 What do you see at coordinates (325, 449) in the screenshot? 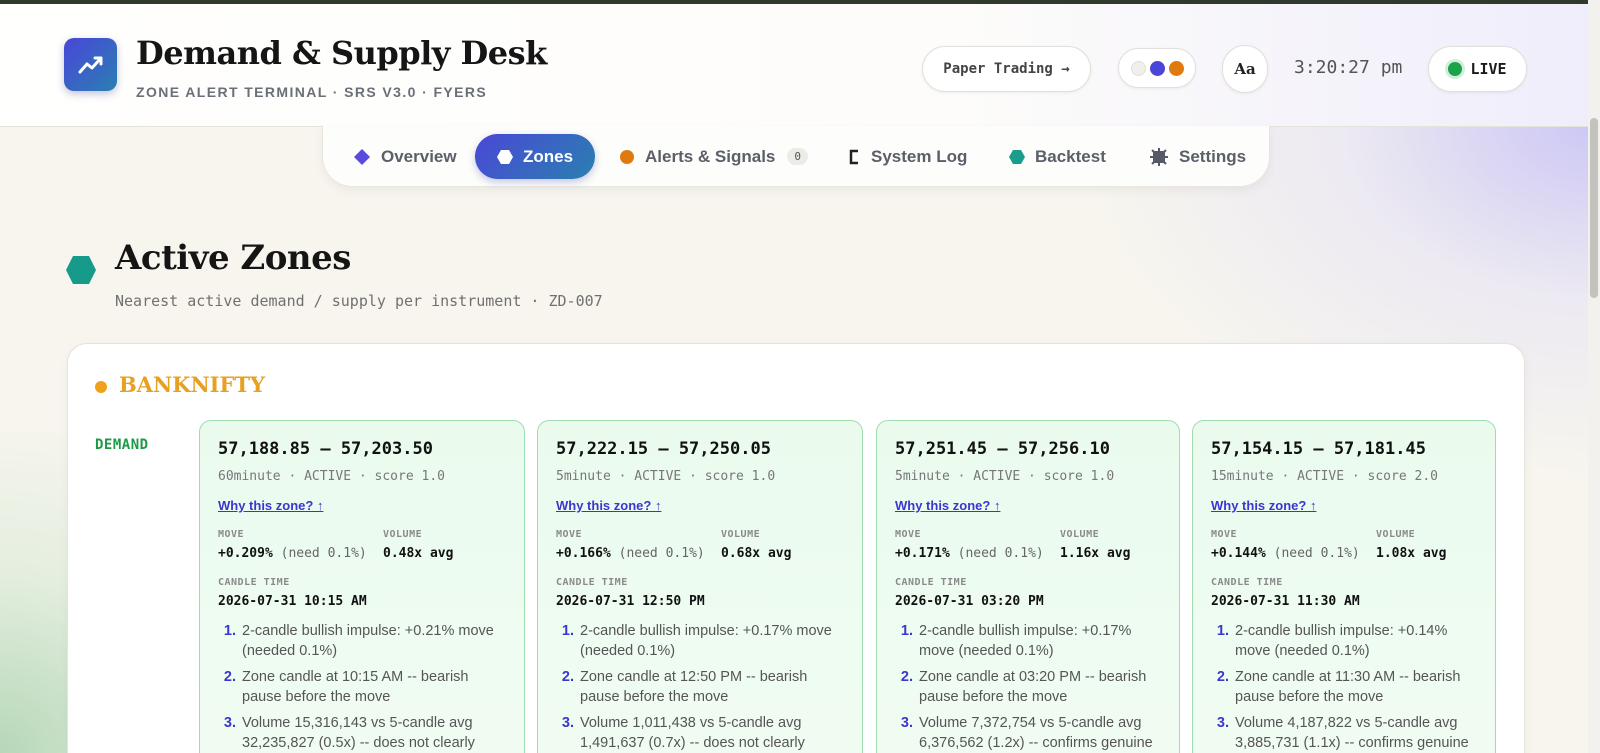
I see `zone-range: 57,188.85 – 57,203.50` at bounding box center [325, 449].